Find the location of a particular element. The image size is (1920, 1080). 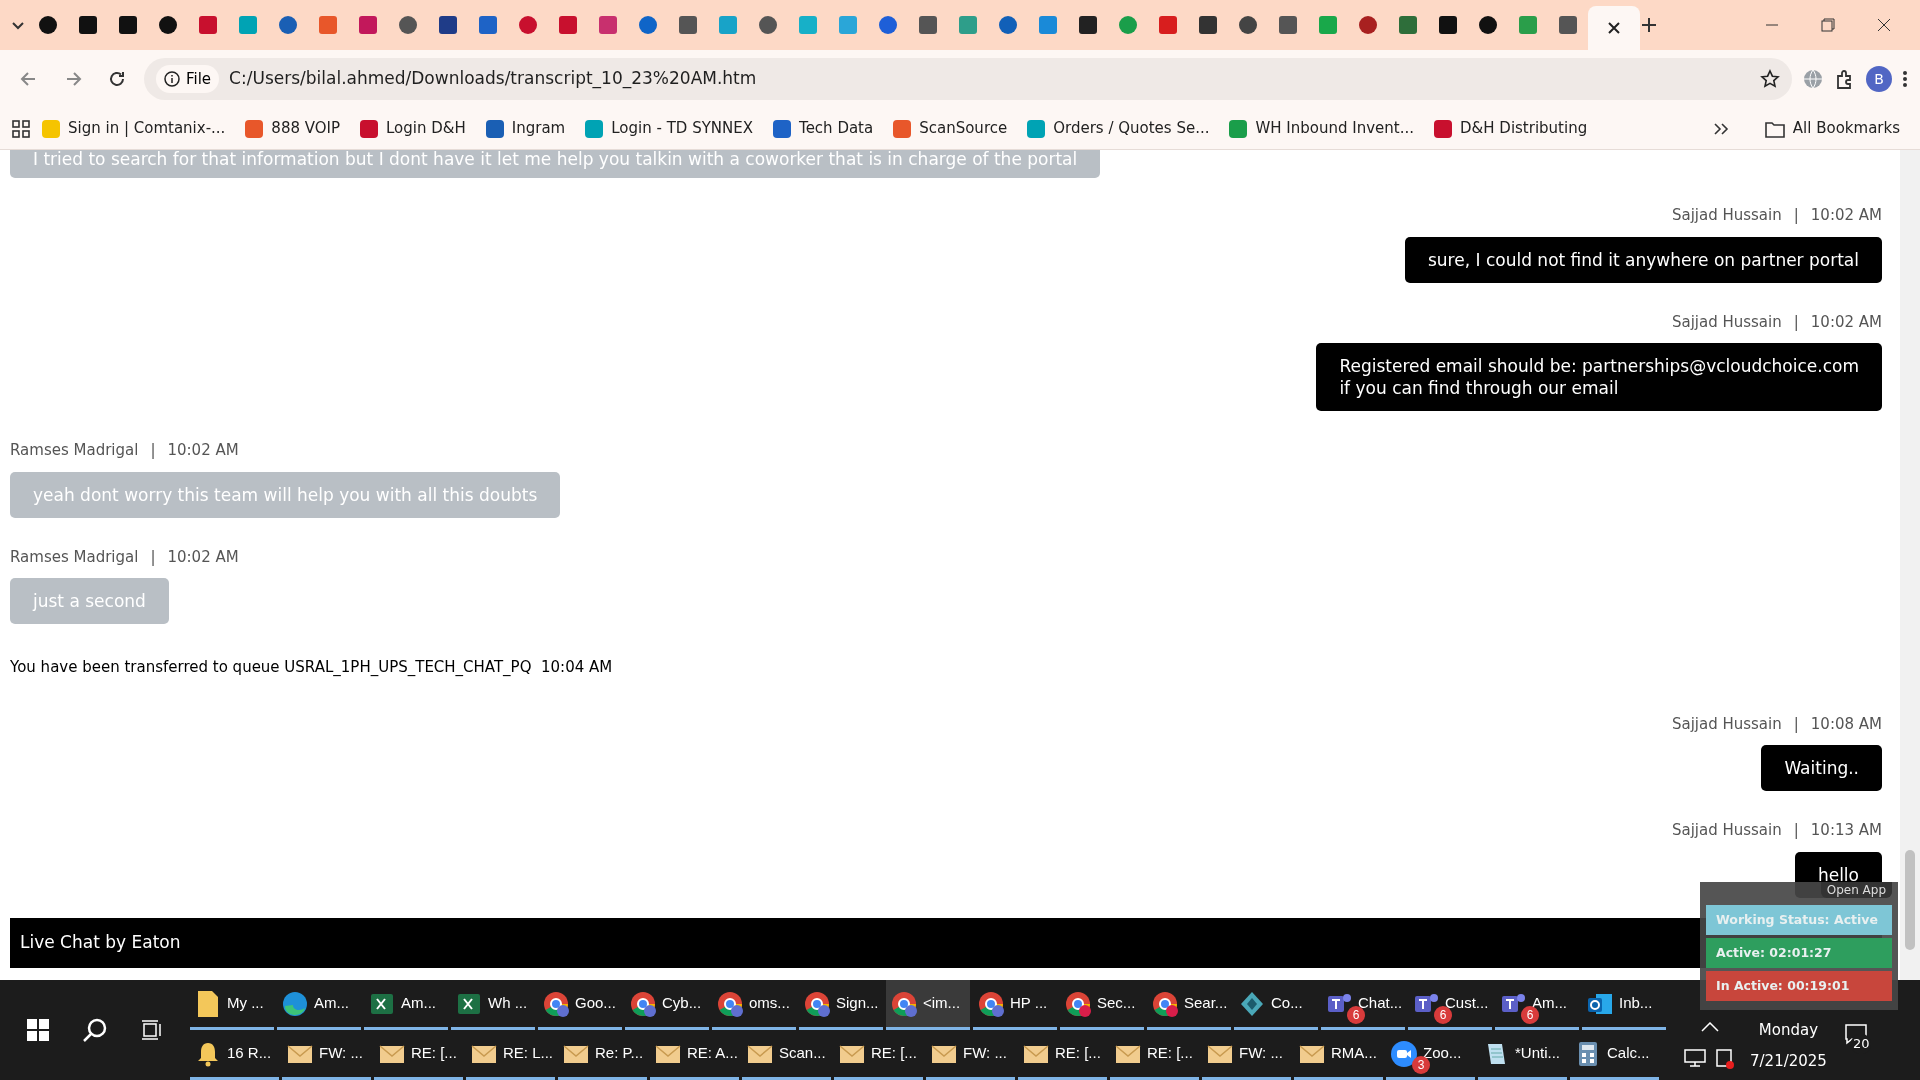

clock-day: Monday is located at coordinates (1788, 1030).